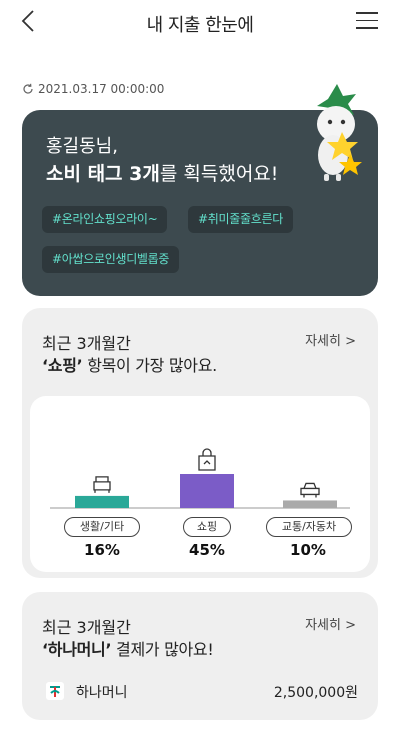  I want to click on refresh-icon, so click(28, 89).